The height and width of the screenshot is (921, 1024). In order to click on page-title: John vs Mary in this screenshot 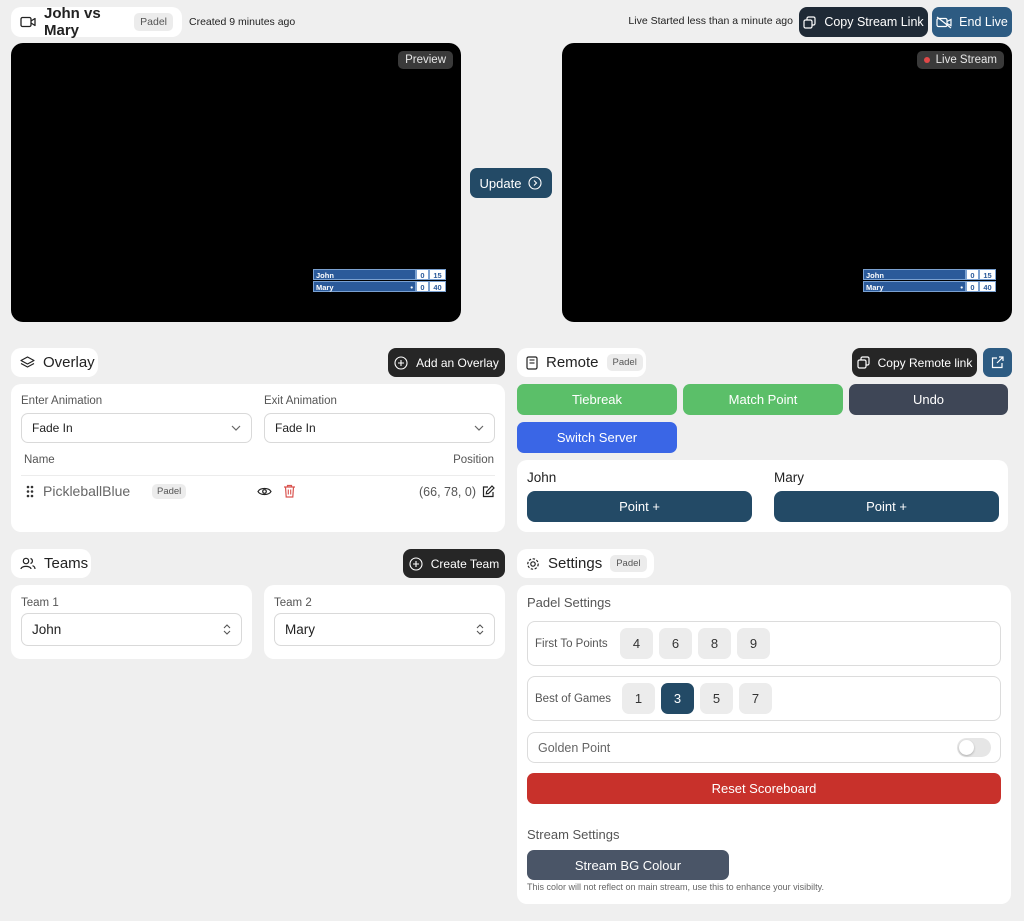, I will do `click(72, 22)`.